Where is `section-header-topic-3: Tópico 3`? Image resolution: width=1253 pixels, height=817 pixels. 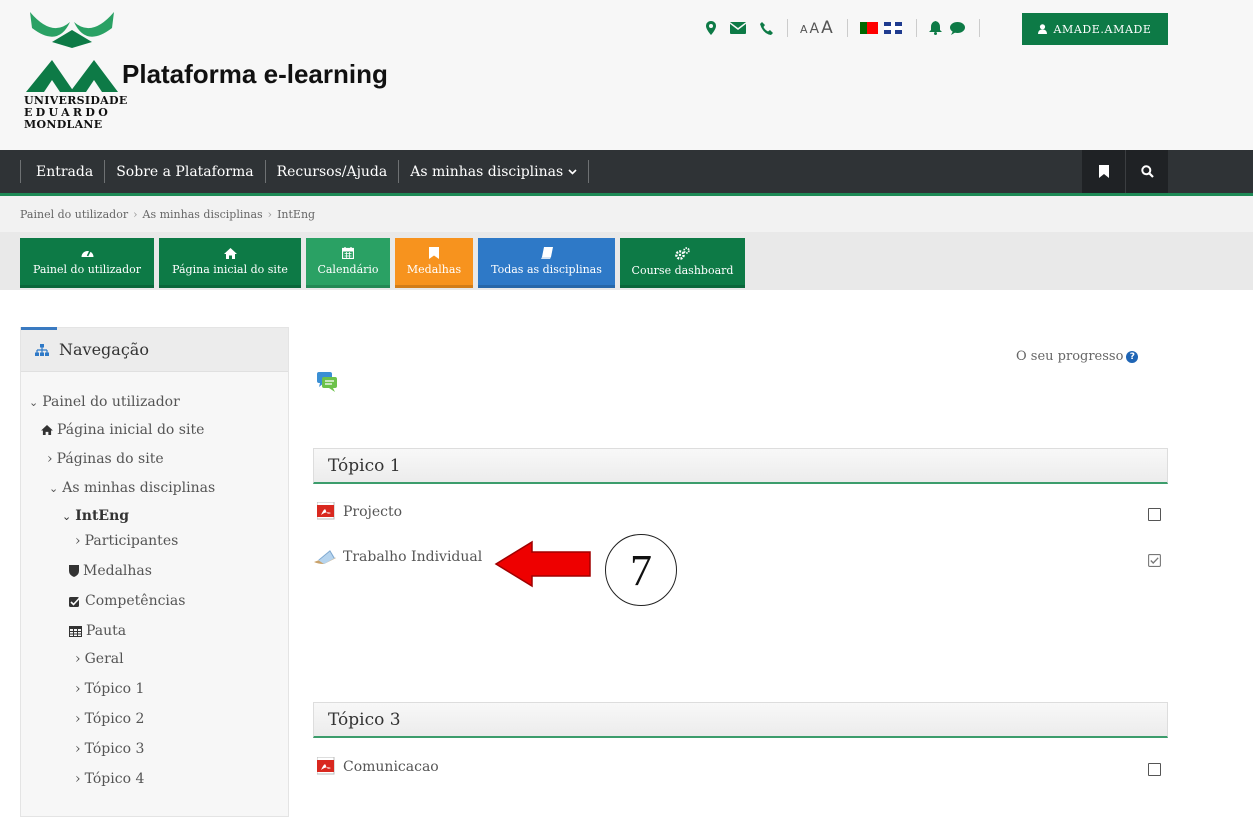 section-header-topic-3: Tópico 3 is located at coordinates (740, 720).